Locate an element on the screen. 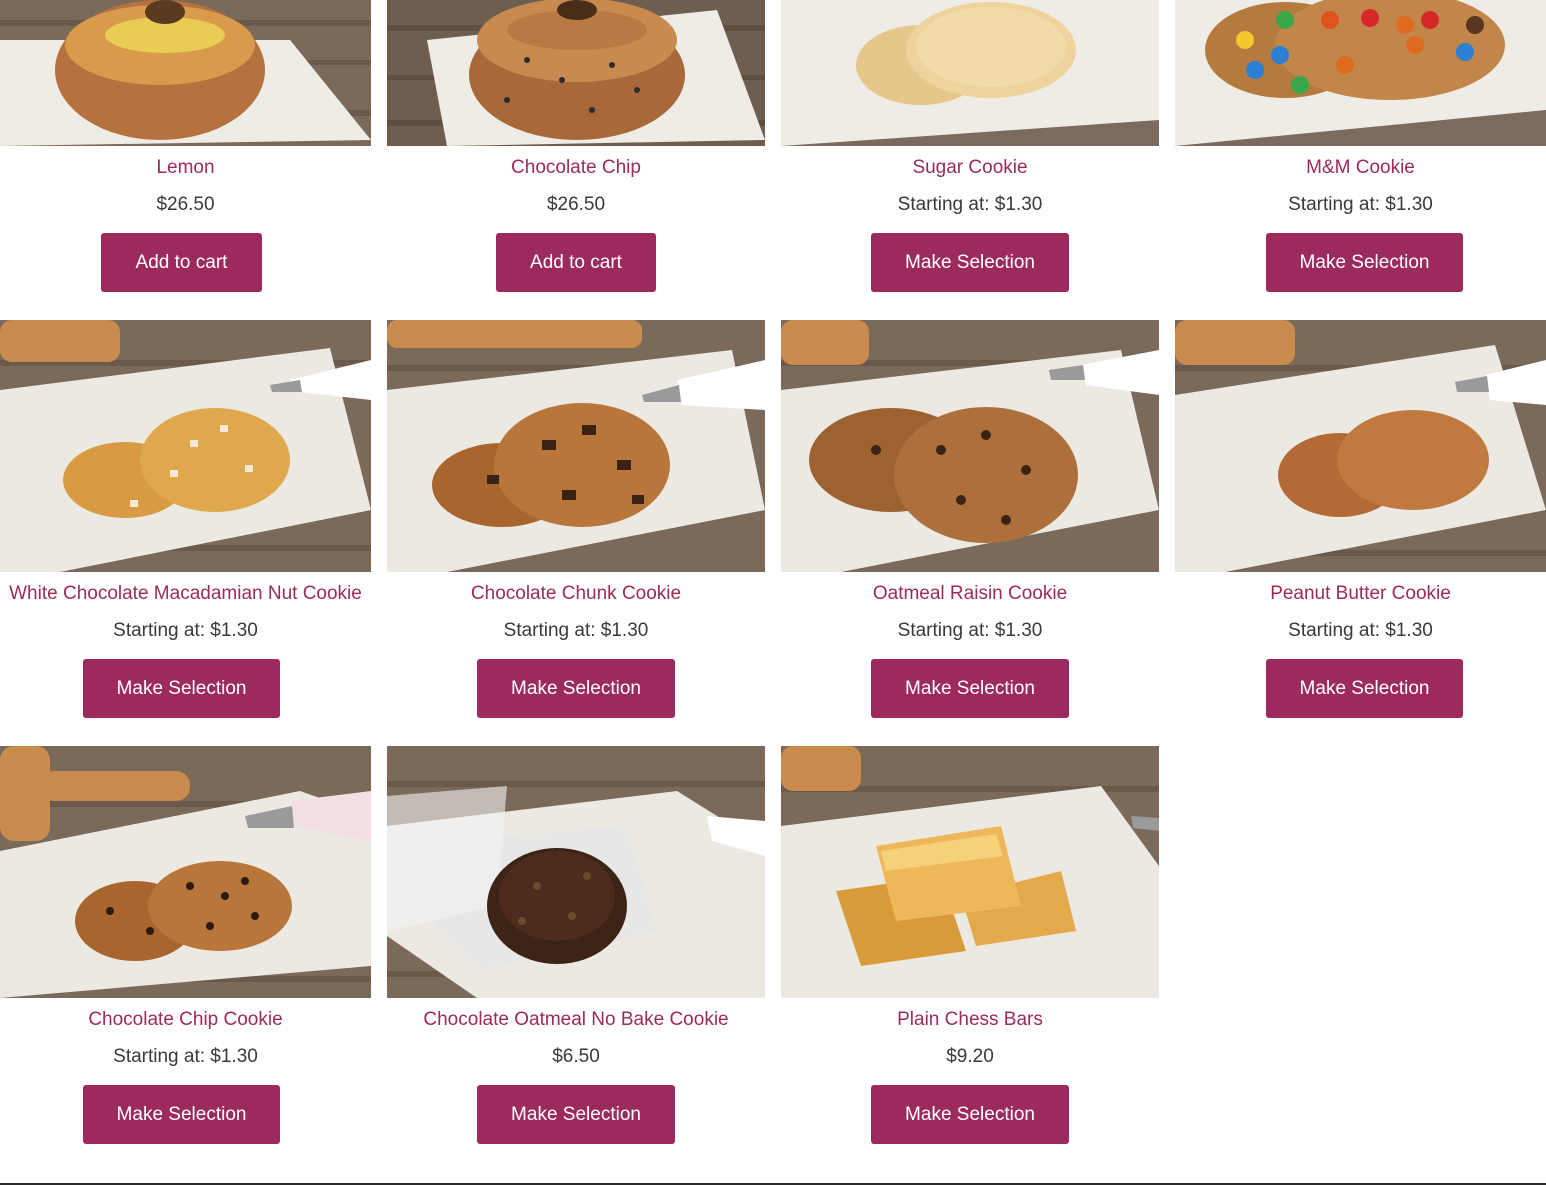  product-price: $9.20 is located at coordinates (970, 1056).